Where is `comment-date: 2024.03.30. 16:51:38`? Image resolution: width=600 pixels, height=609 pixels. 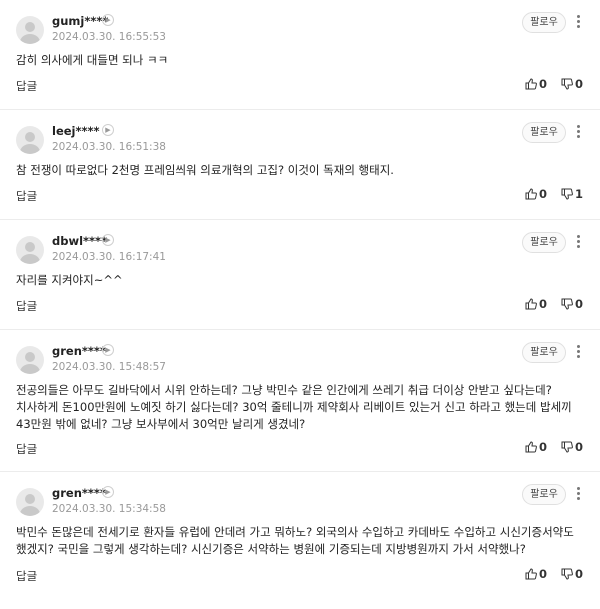
comment-date: 2024.03.30. 16:51:38 is located at coordinates (109, 147).